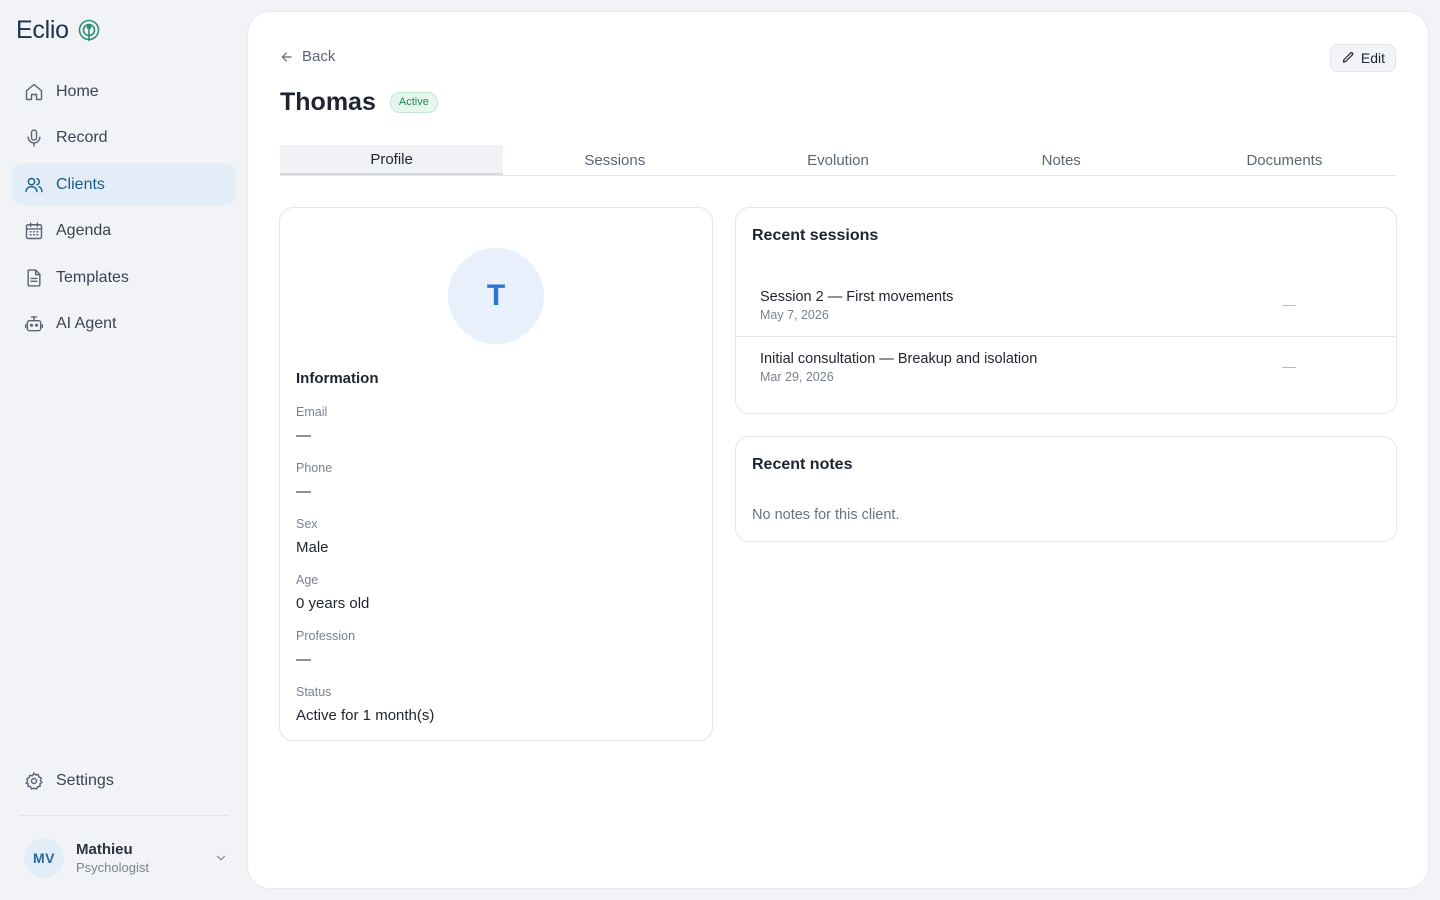 Image resolution: width=1440 pixels, height=900 pixels. I want to click on field-label: Sex, so click(307, 524).